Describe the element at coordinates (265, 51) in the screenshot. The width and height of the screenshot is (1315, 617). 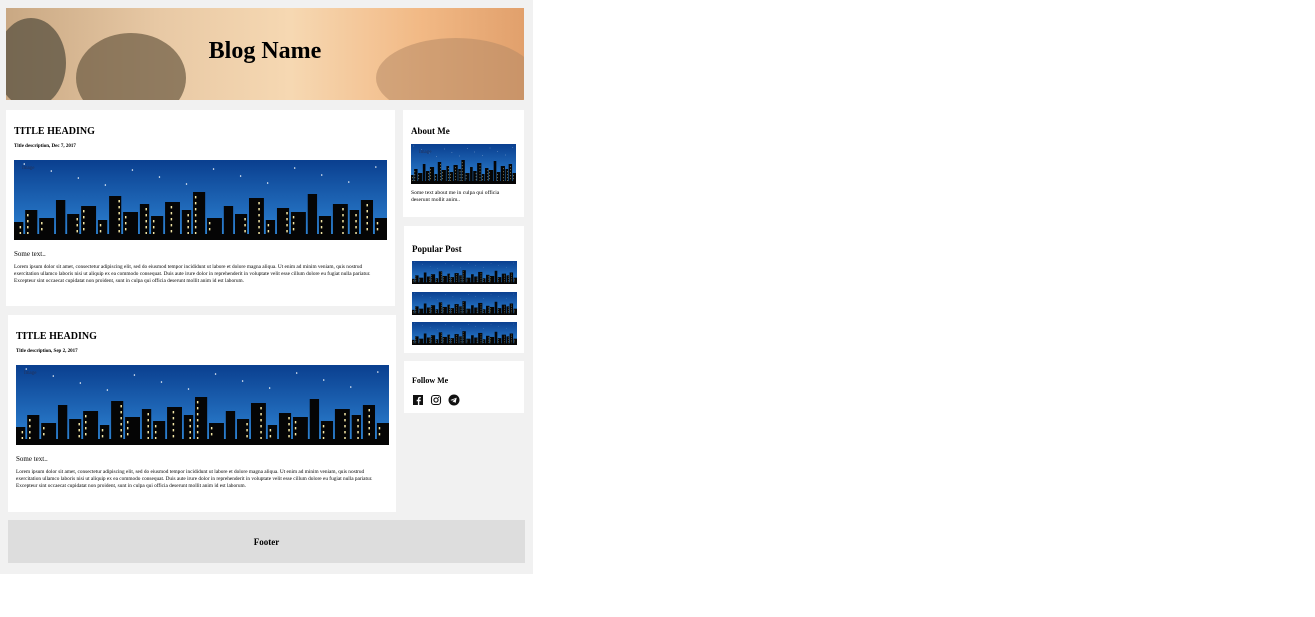
I see `blog-name: Blog Name` at that location.